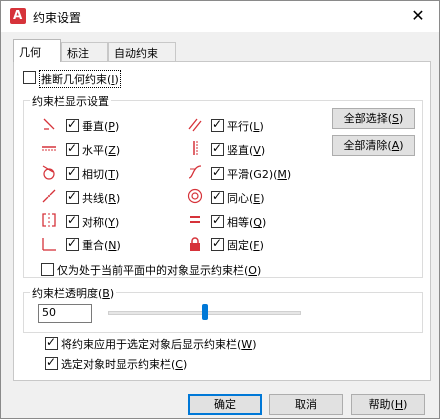  I want to click on infer-constraints-checkbox, so click(29, 77).